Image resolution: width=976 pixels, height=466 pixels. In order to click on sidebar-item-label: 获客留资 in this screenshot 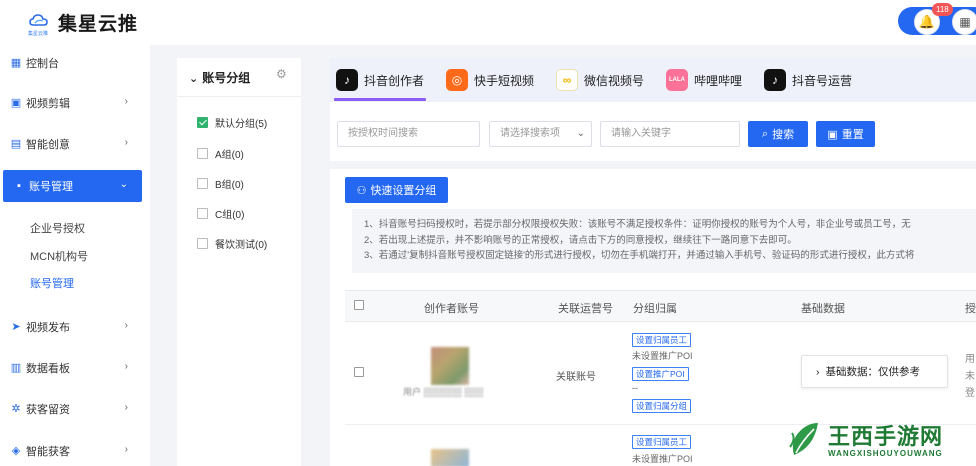, I will do `click(48, 410)`.